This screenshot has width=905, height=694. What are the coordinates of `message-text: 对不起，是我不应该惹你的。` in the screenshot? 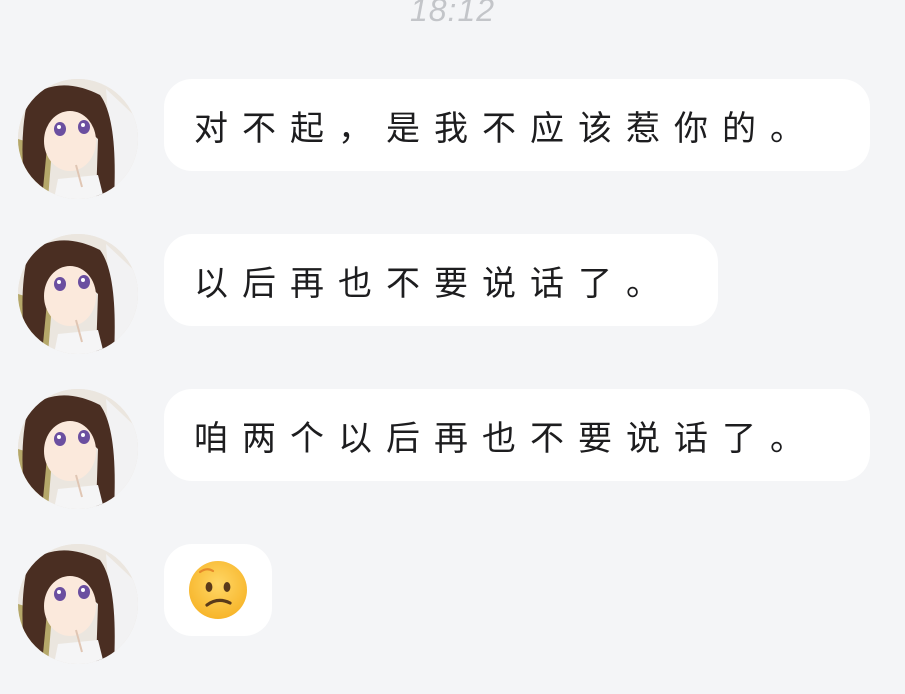 It's located at (506, 128).